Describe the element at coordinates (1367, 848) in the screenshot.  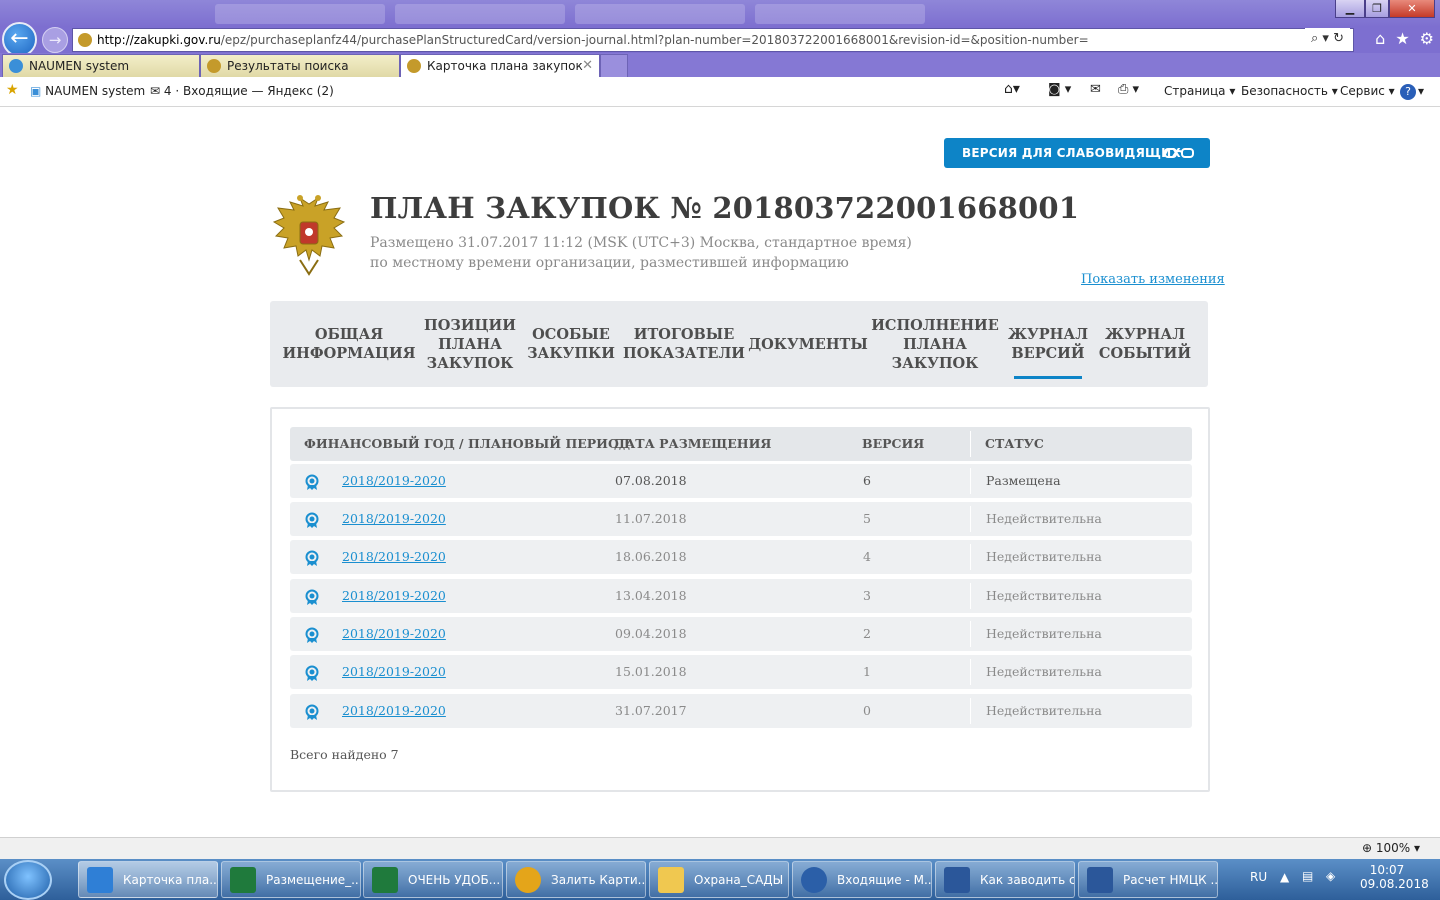
I see `zoom-magnifier-icon: ⊕` at that location.